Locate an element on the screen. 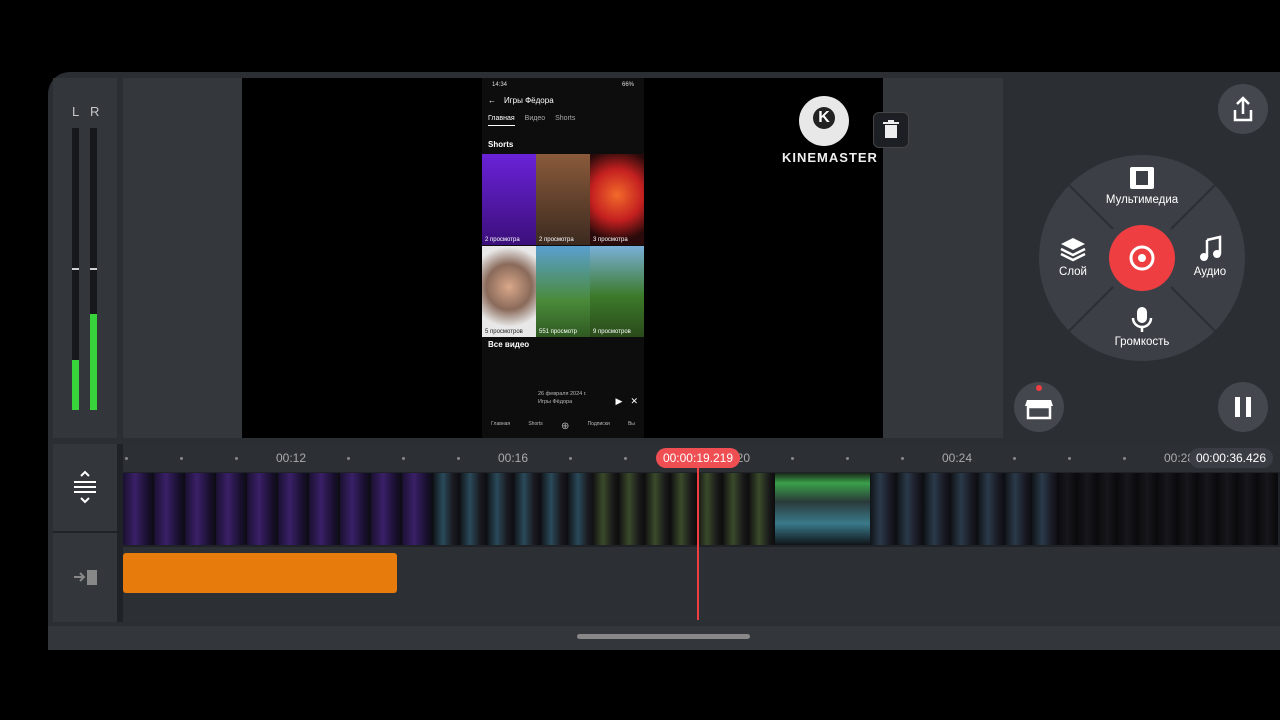  tick-label: 00:12 is located at coordinates (291, 458).